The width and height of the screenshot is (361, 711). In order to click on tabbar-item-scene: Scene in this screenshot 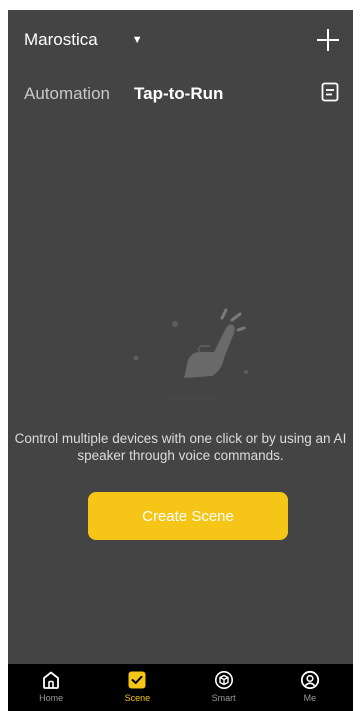, I will do `click(137, 687)`.